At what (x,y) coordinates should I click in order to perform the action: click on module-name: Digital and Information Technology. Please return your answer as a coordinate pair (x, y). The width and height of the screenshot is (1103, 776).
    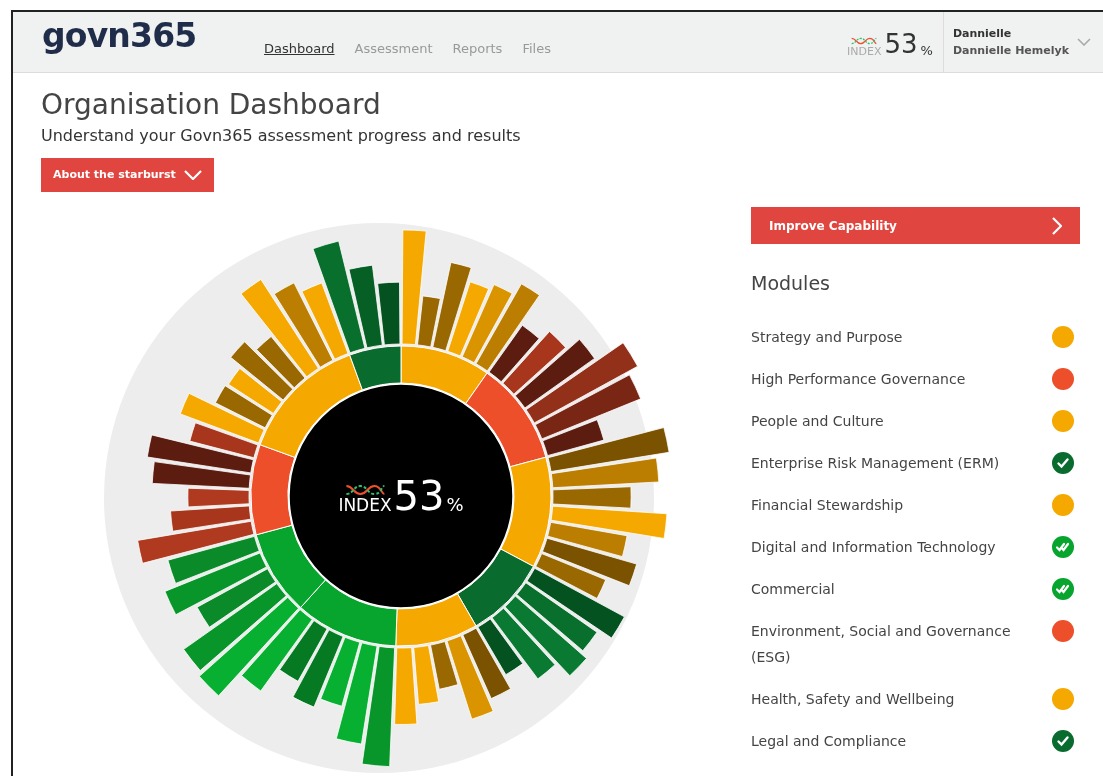
    Looking at the image, I should click on (893, 546).